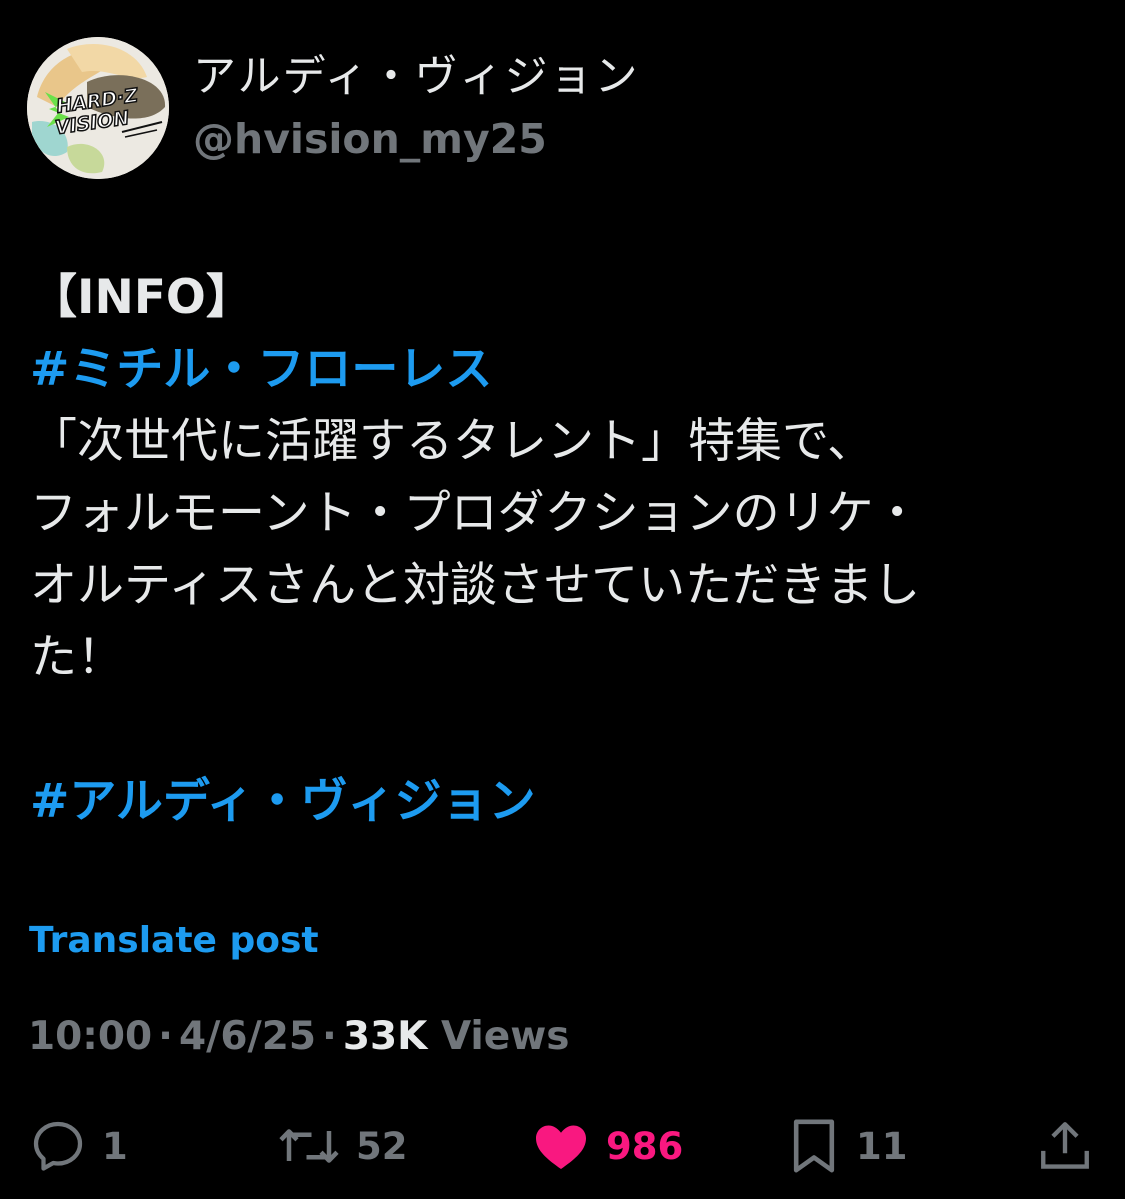  What do you see at coordinates (309, 1146) in the screenshot?
I see `repost-icon` at bounding box center [309, 1146].